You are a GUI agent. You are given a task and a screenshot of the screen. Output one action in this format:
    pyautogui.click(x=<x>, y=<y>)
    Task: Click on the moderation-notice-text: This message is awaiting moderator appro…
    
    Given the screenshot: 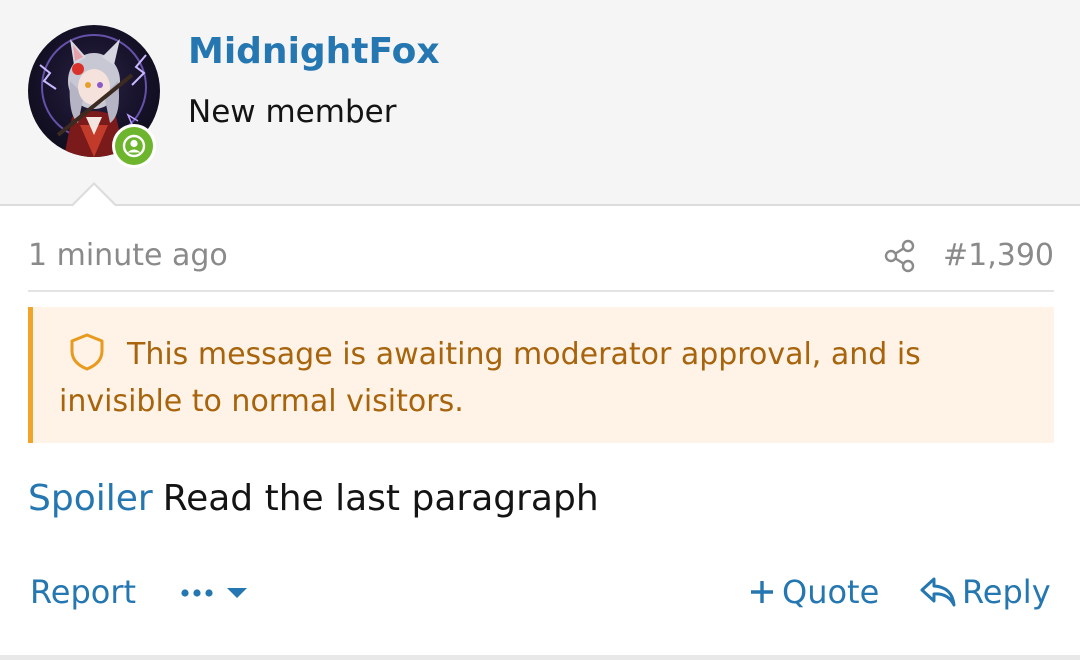 What is the action you would take?
    pyautogui.click(x=546, y=378)
    